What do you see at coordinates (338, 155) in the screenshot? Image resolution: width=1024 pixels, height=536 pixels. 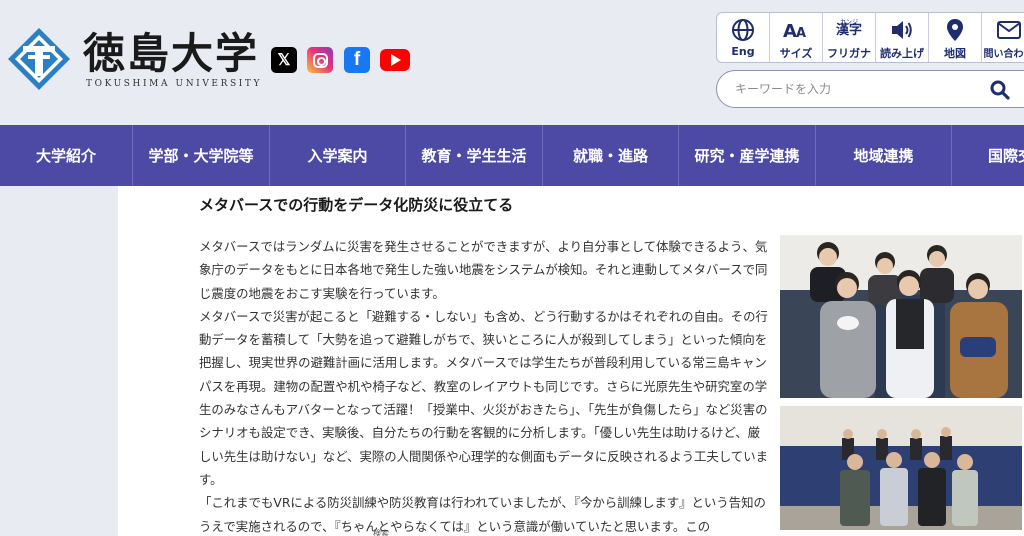 I see `nav-admissions: 入学案内` at bounding box center [338, 155].